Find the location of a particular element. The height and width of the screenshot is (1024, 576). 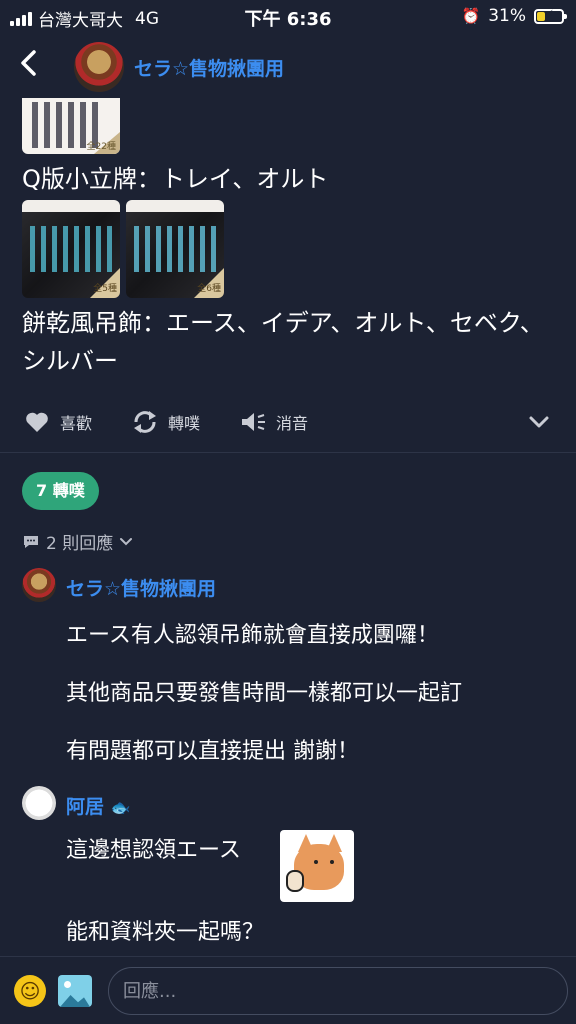

repost-label: 轉噗 is located at coordinates (184, 423).